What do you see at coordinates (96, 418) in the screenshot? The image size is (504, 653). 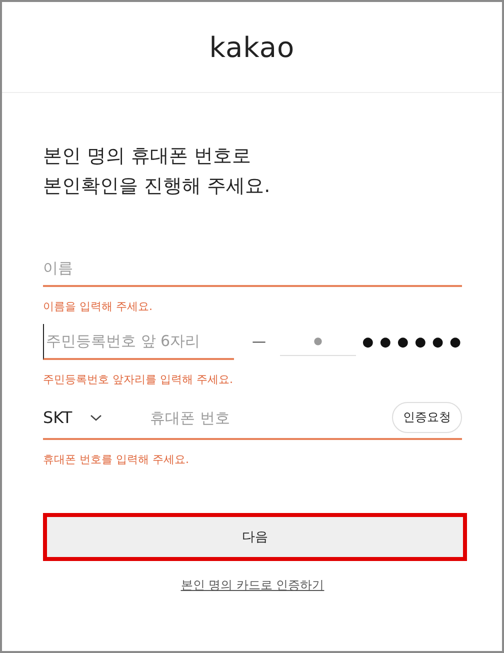 I see `chevron-down-icon` at bounding box center [96, 418].